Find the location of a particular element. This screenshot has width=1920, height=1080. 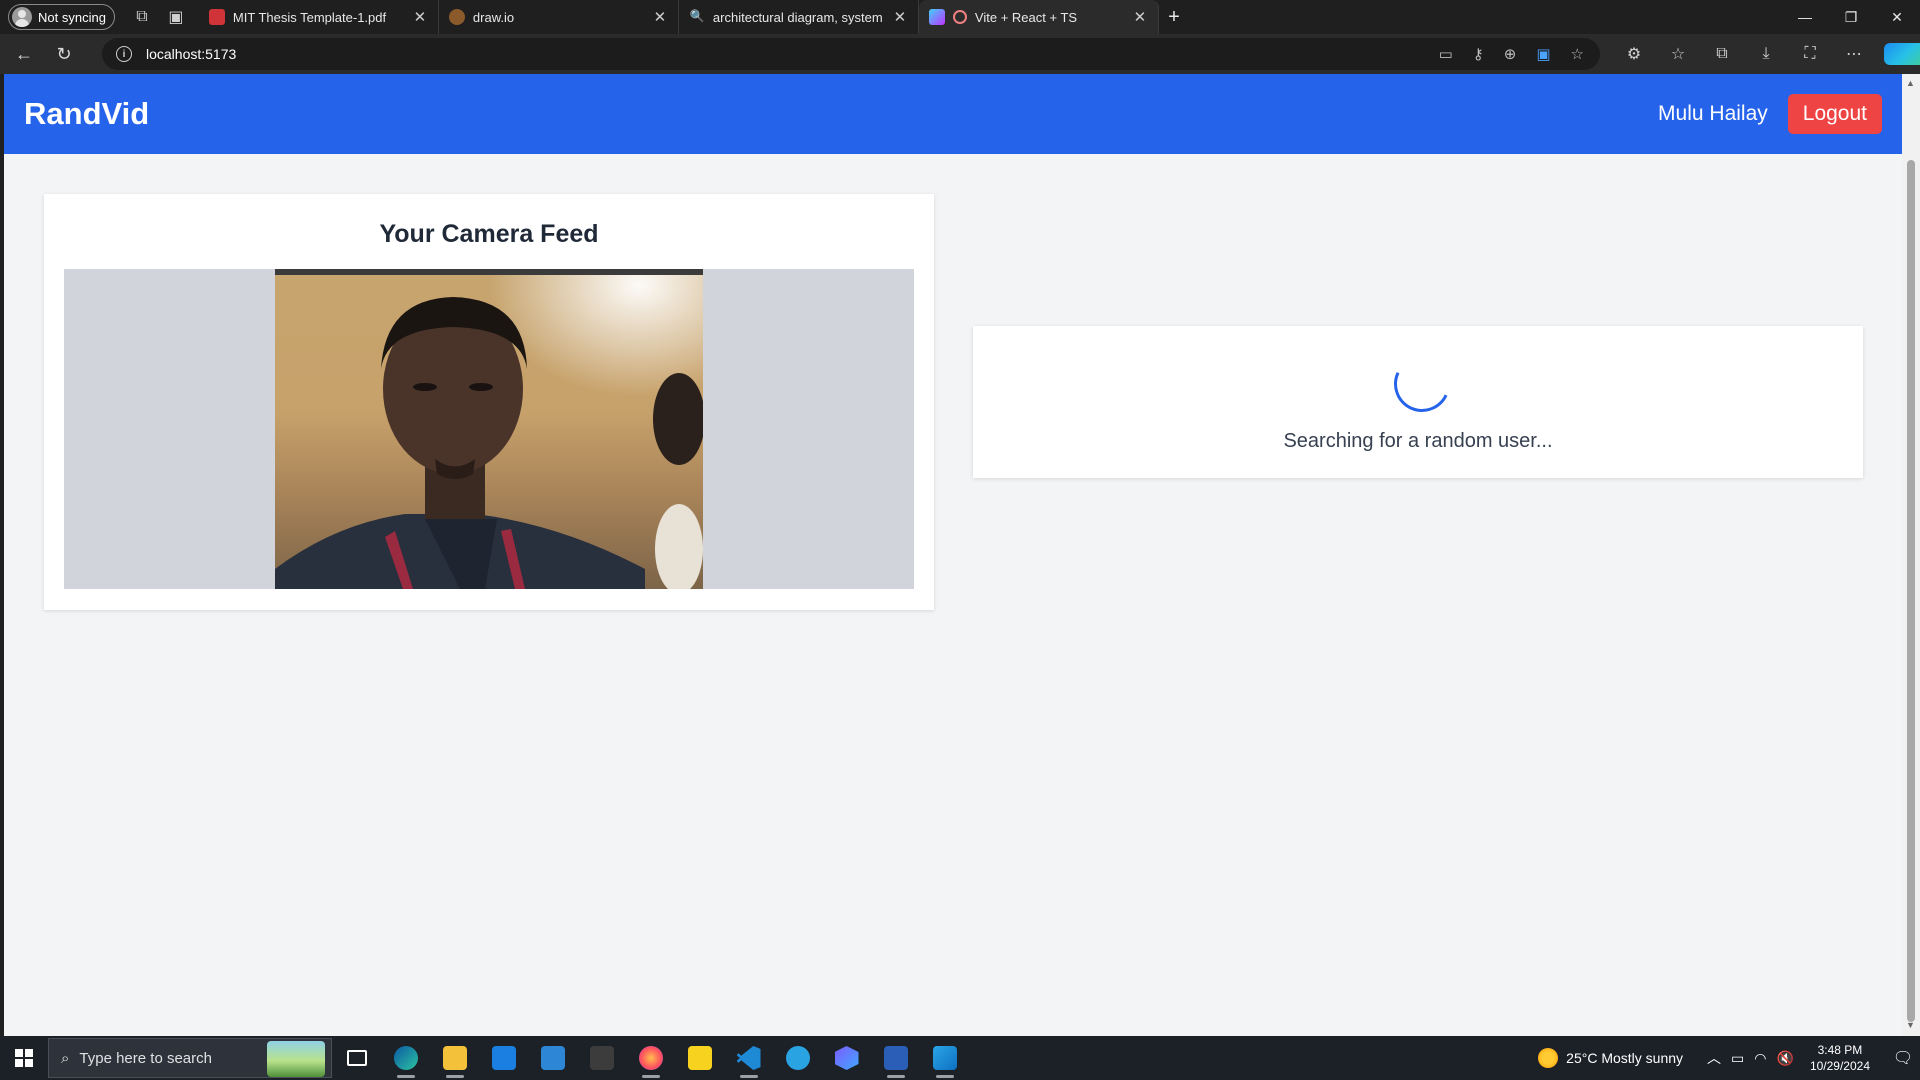

favorites-icon: ☆ is located at coordinates (1678, 54).